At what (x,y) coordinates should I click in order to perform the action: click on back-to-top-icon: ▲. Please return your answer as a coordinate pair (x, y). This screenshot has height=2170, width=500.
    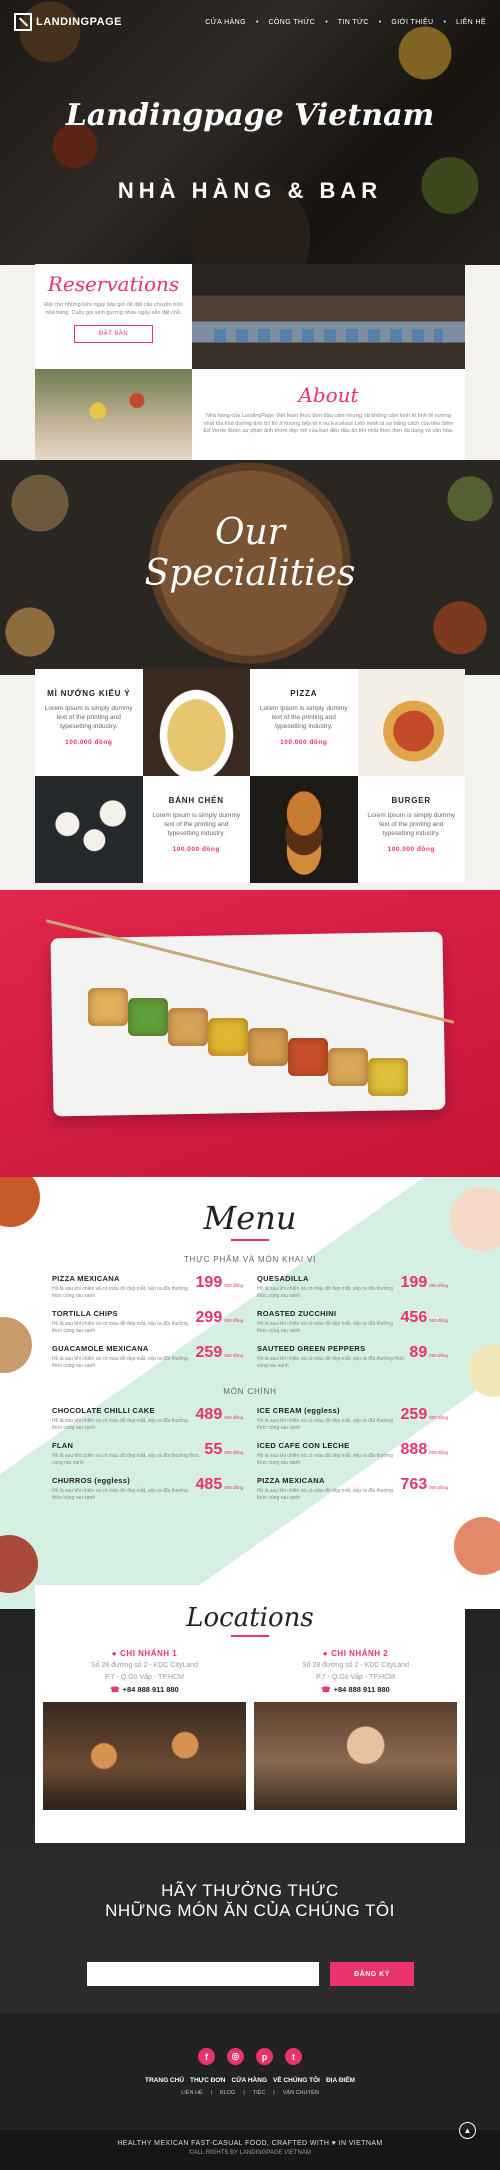
    Looking at the image, I should click on (467, 2130).